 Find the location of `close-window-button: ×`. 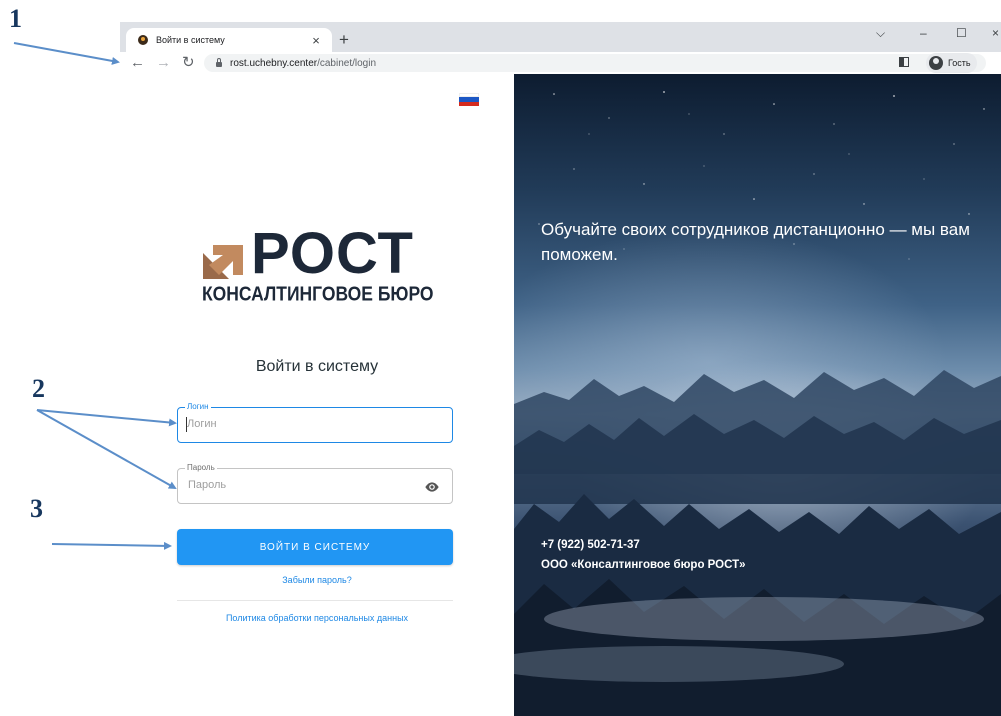

close-window-button: × is located at coordinates (995, 33).